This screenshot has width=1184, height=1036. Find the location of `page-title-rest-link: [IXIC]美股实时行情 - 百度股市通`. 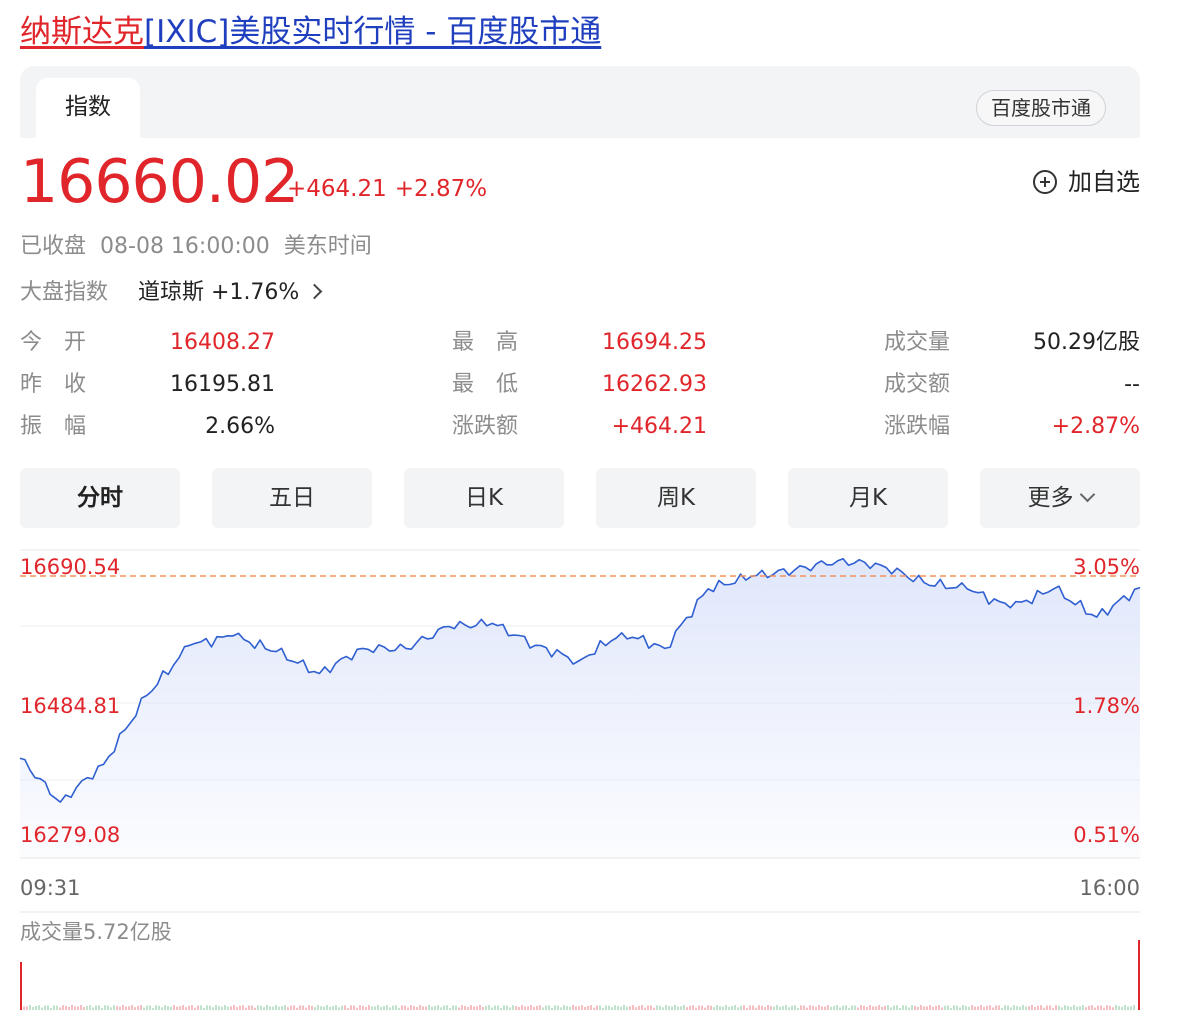

page-title-rest-link: [IXIC]美股实时行情 - 百度股市通 is located at coordinates (372, 32).